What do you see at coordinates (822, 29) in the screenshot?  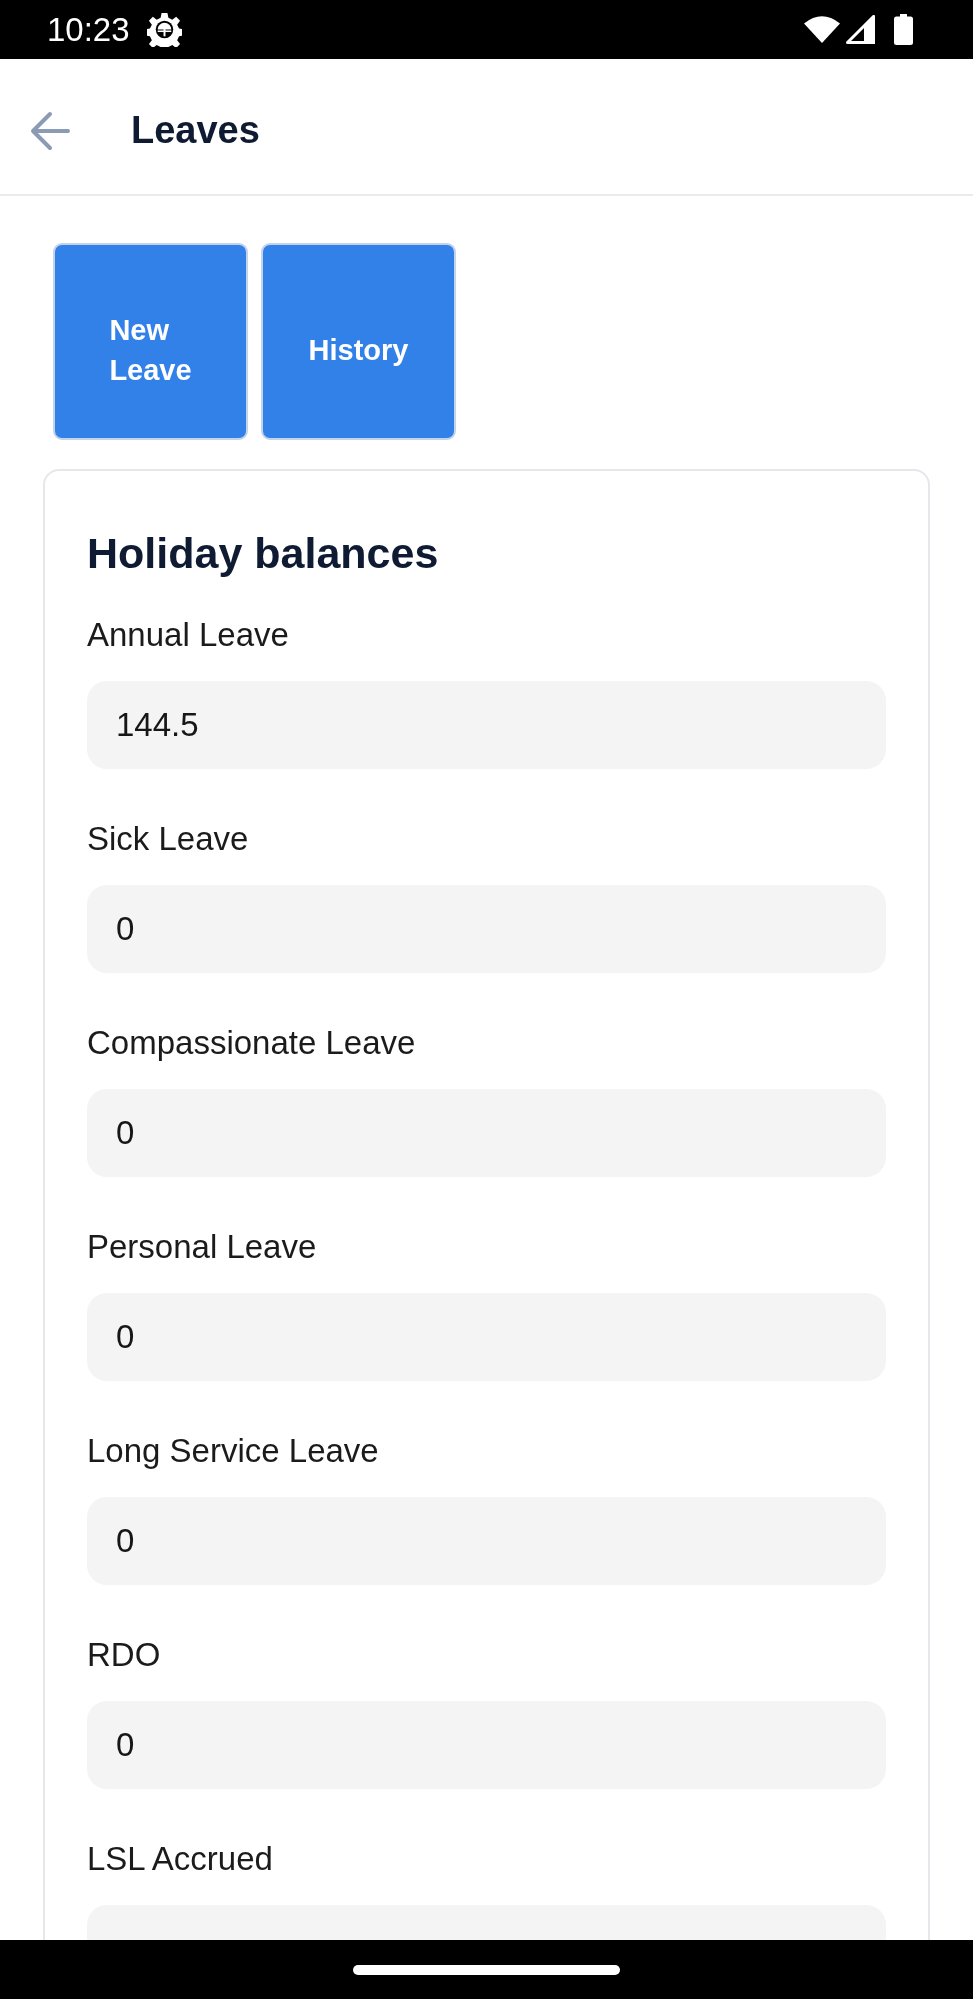 I see `wifi-icon` at bounding box center [822, 29].